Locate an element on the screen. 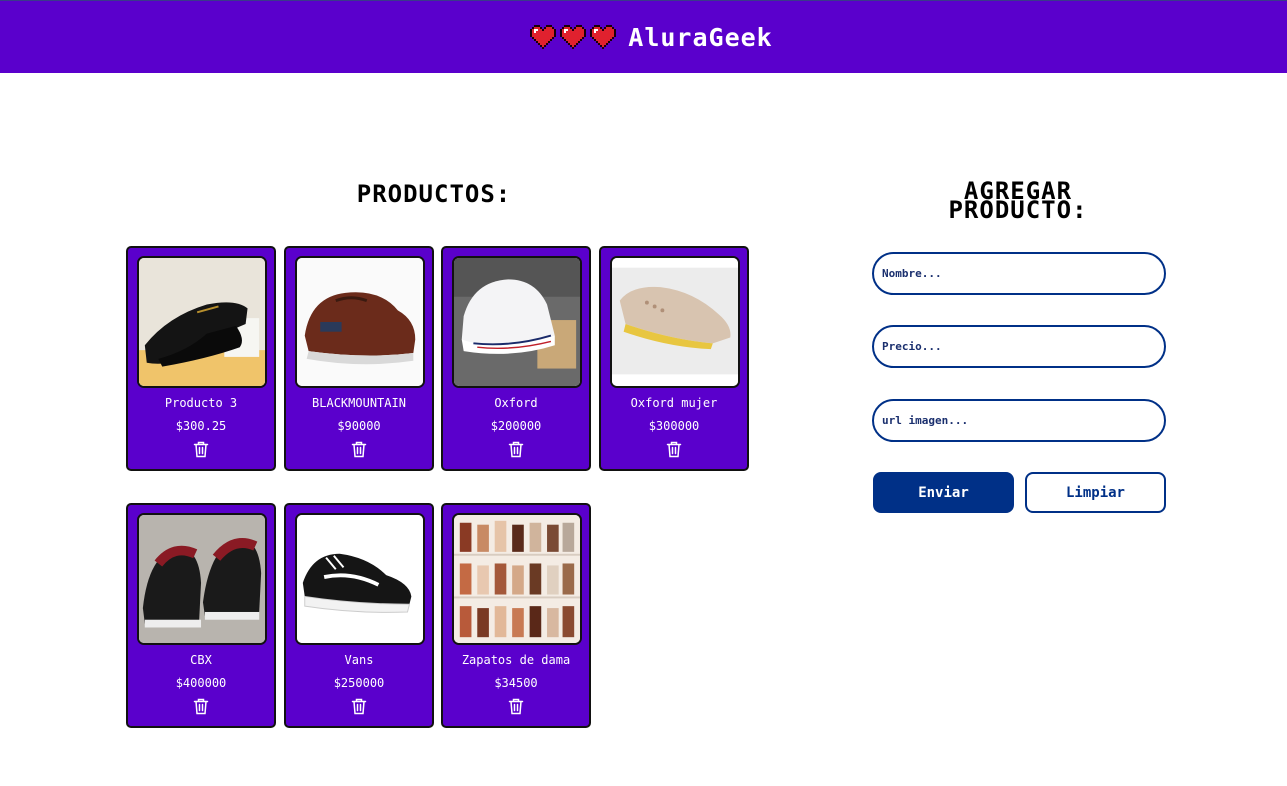  product-price: $90000 is located at coordinates (359, 426).